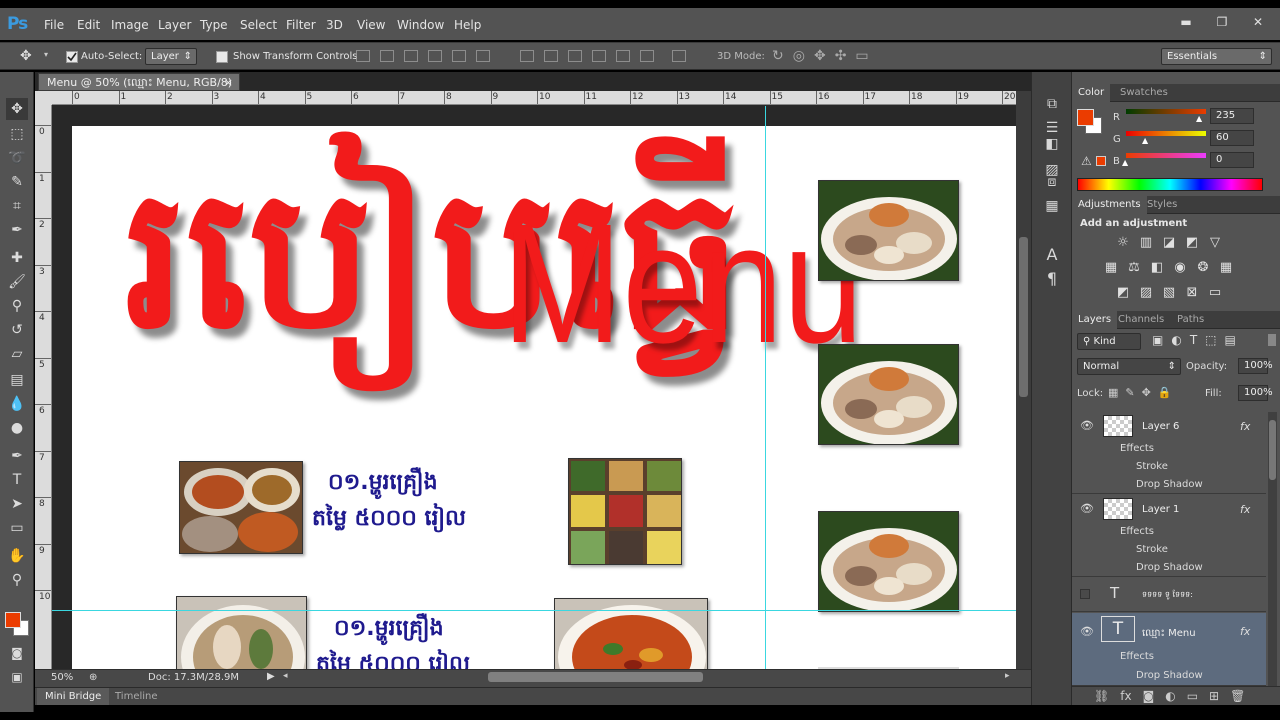 This screenshot has width=1280, height=720. What do you see at coordinates (72, 57) in the screenshot?
I see `auto-select-checkbox` at bounding box center [72, 57].